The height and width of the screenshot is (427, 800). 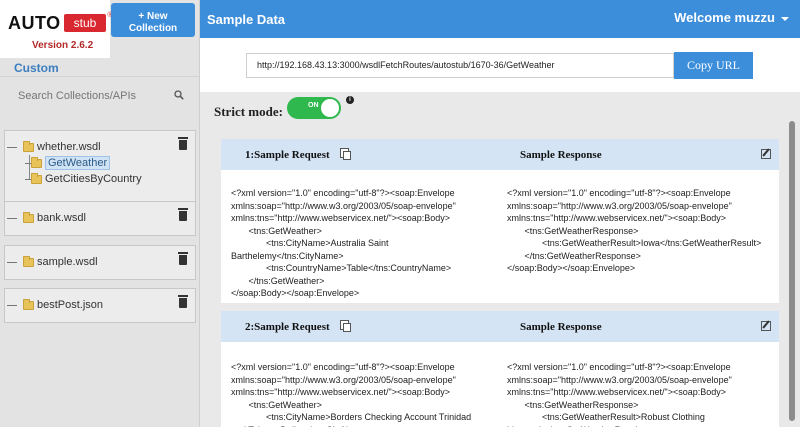 I want to click on search-icon, so click(x=179, y=95).